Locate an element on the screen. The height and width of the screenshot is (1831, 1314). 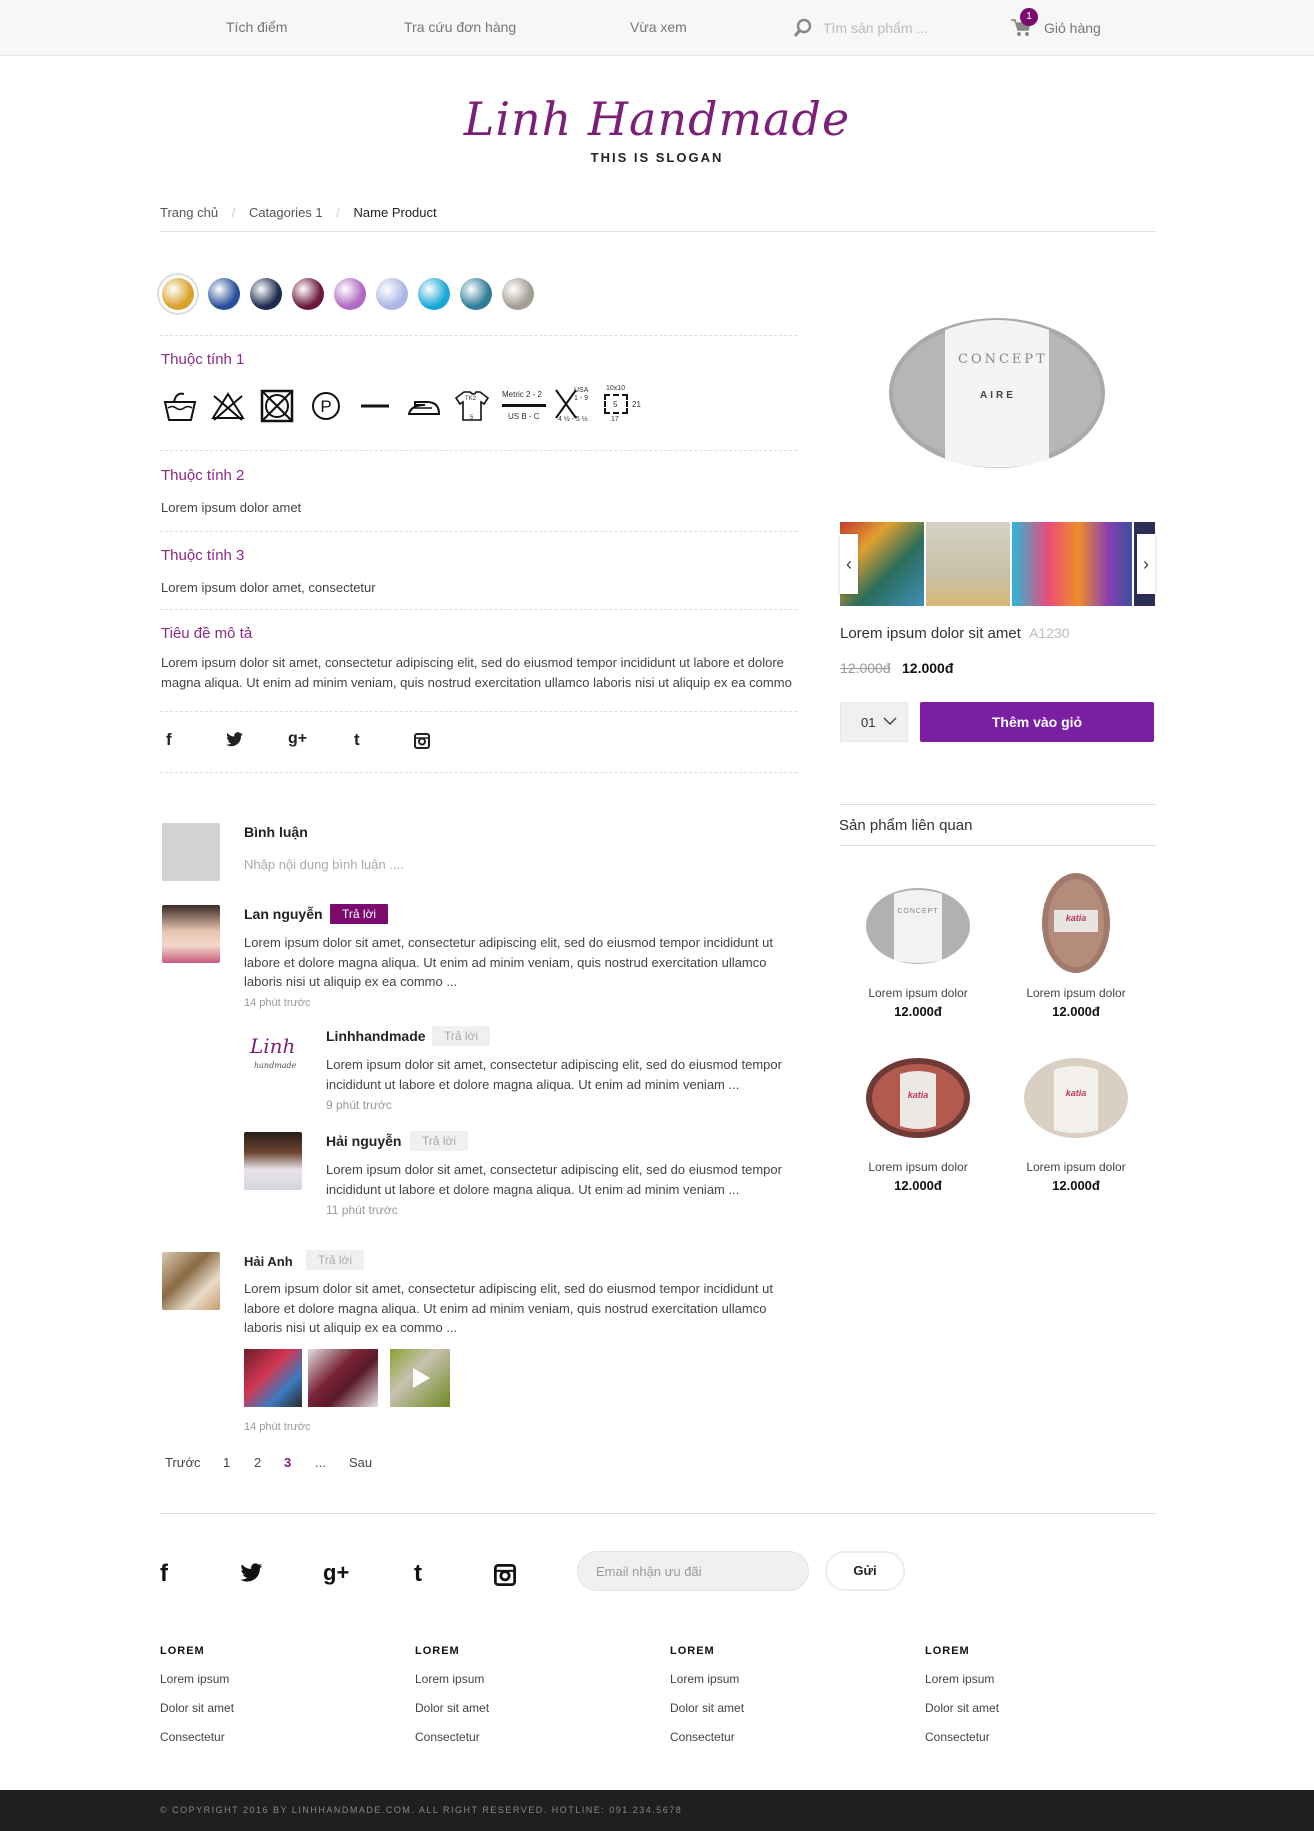
related-product-card: CONCEPT Lorem ipsum dolor 12.000đ is located at coordinates (918, 943).